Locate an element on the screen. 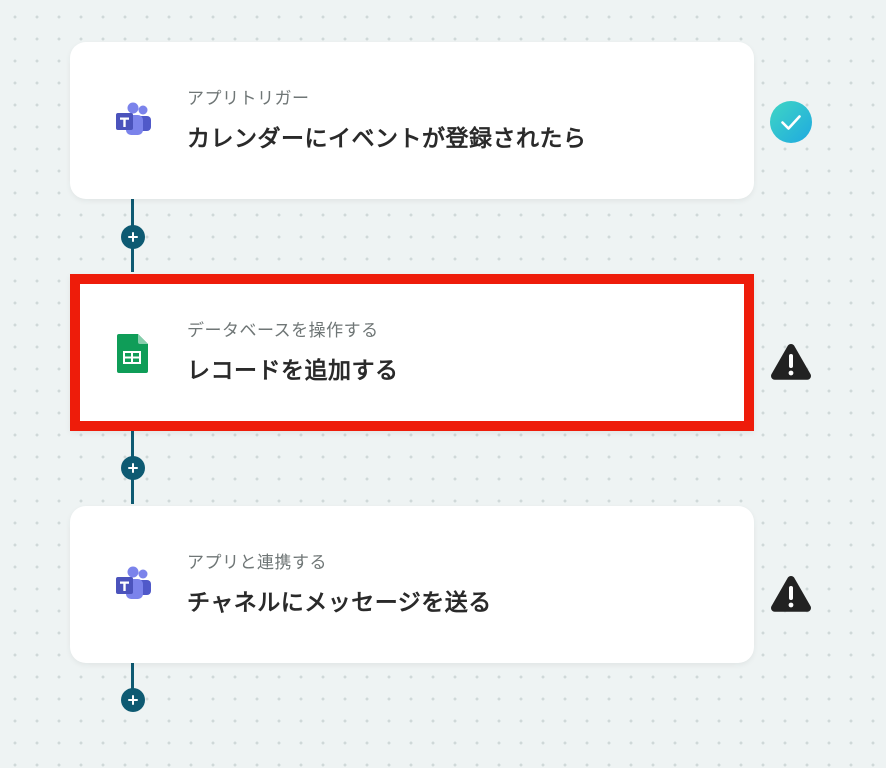 Image resolution: width=886 pixels, height=768 pixels. connector-line is located at coordinates (132, 676).